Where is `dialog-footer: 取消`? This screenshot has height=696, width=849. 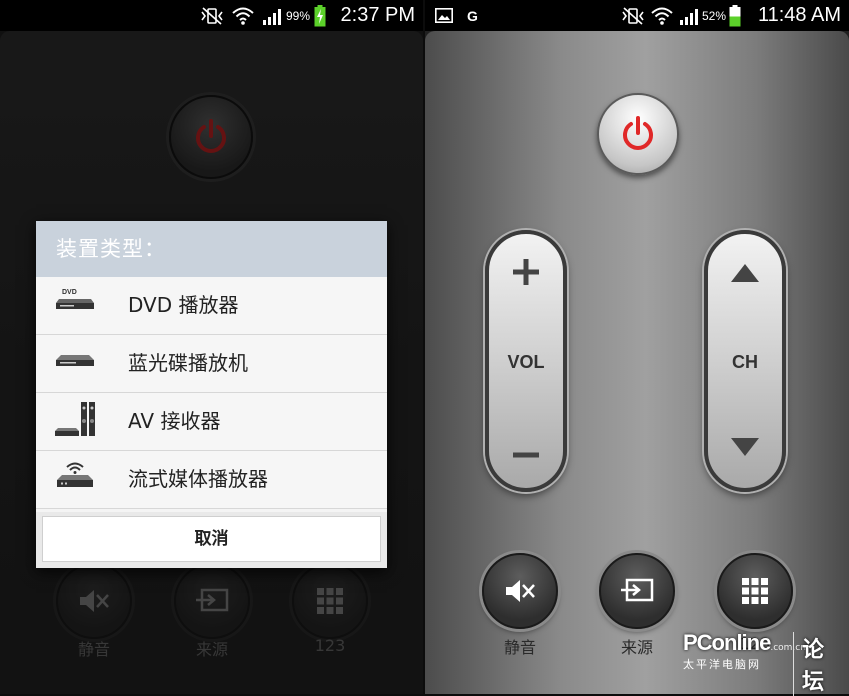
dialog-footer: 取消 is located at coordinates (211, 540).